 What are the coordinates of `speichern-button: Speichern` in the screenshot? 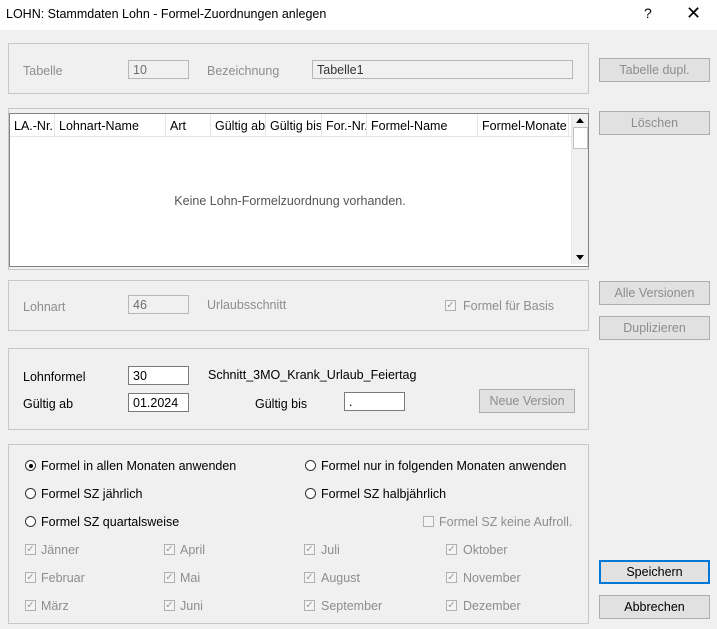 It's located at (654, 572).